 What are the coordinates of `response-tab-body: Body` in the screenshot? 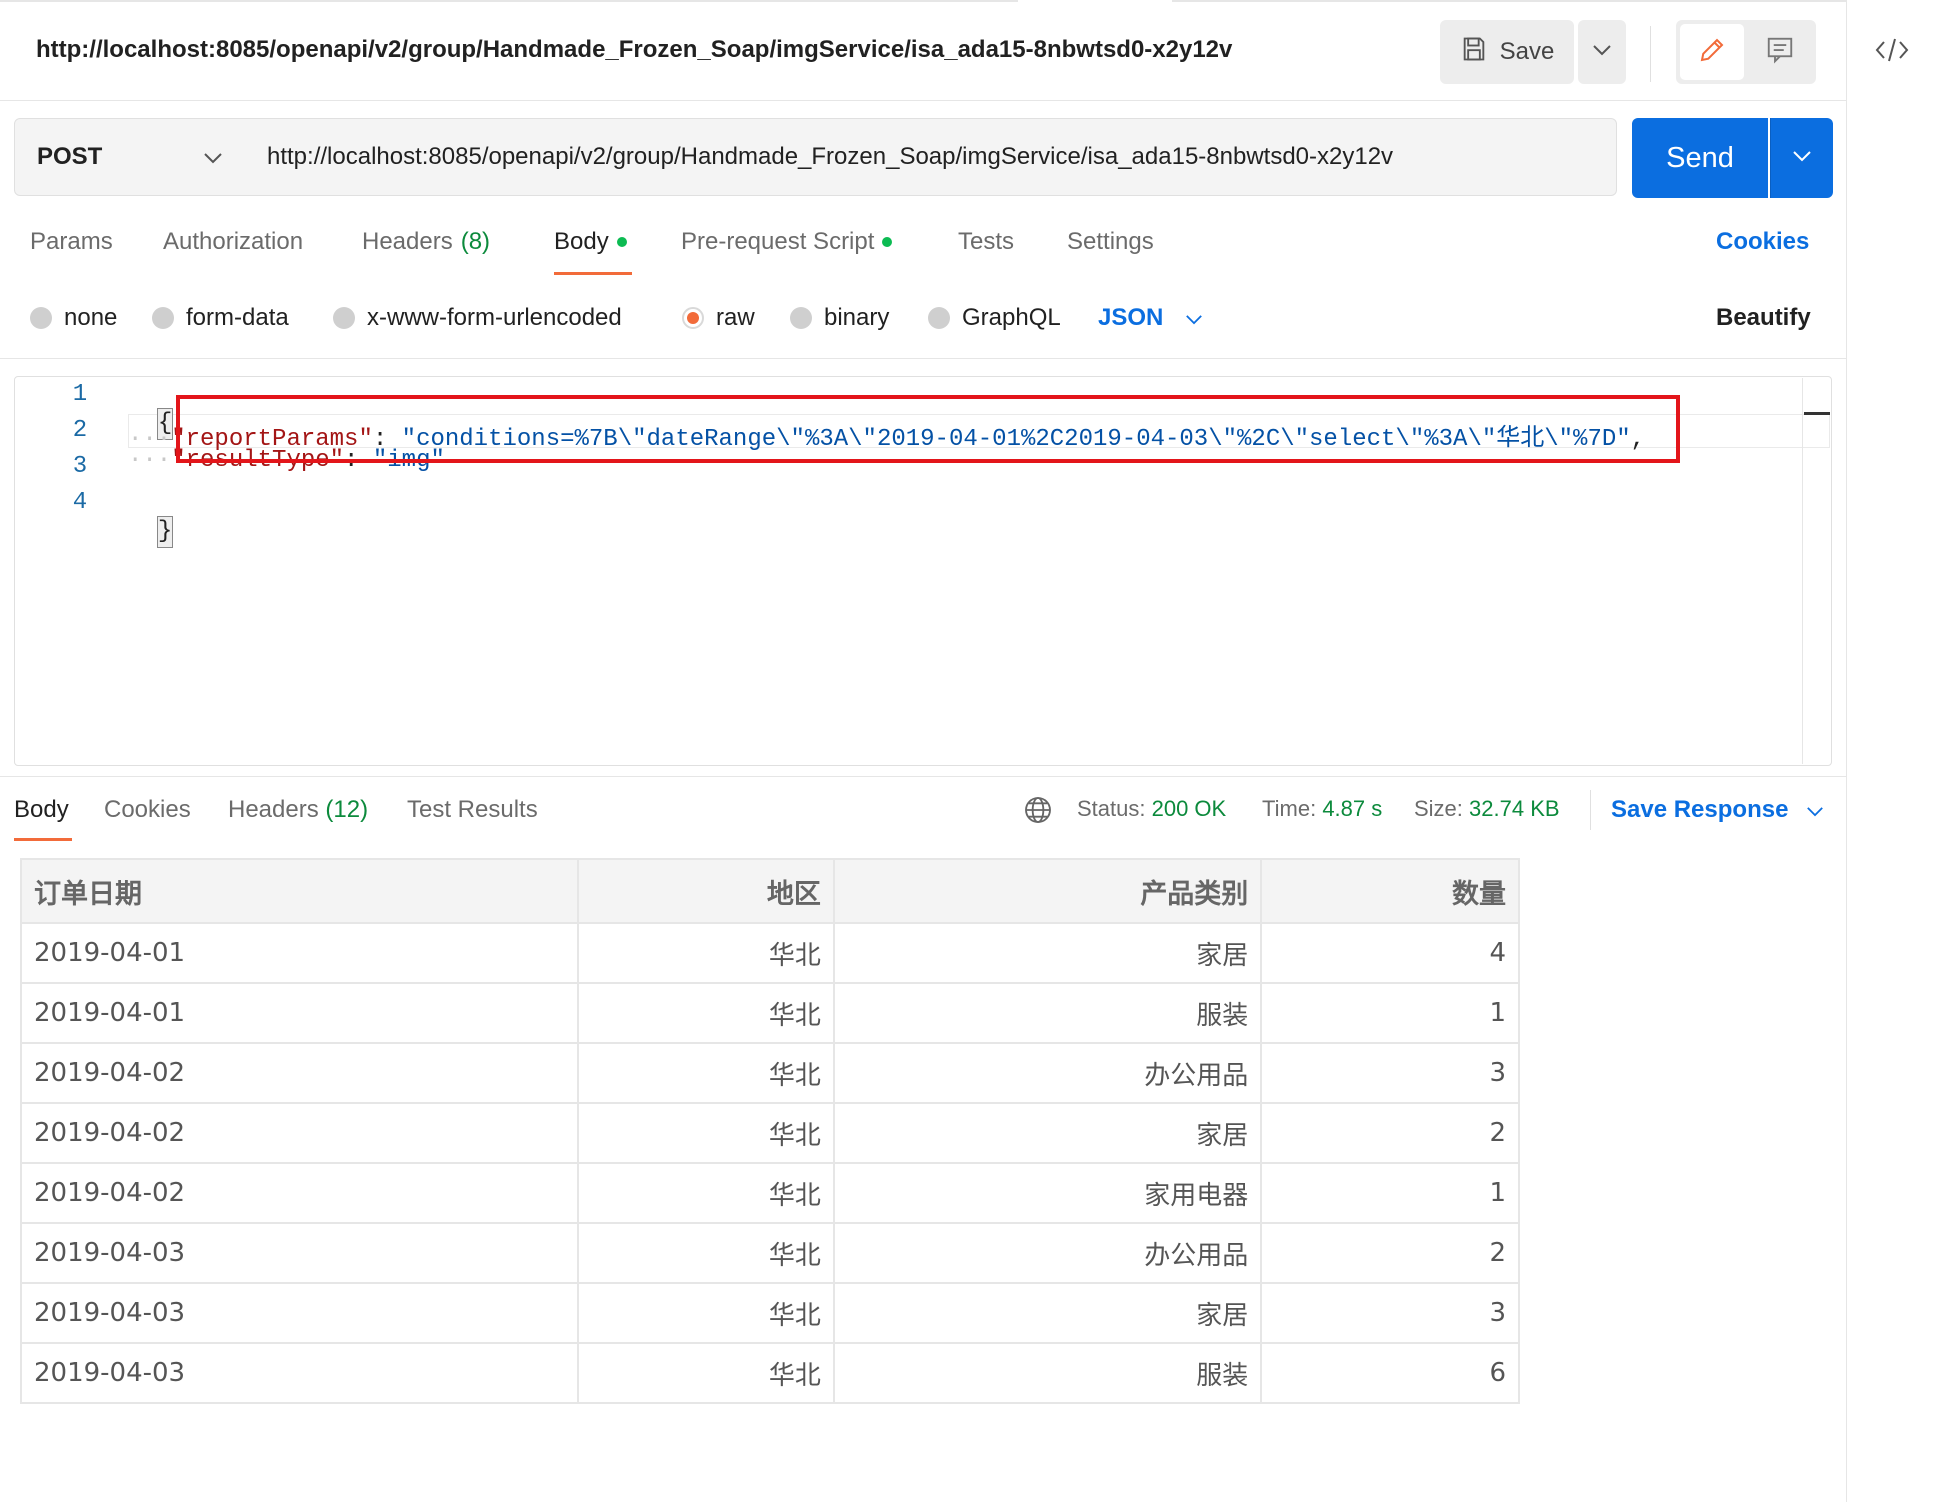 It's located at (41, 810).